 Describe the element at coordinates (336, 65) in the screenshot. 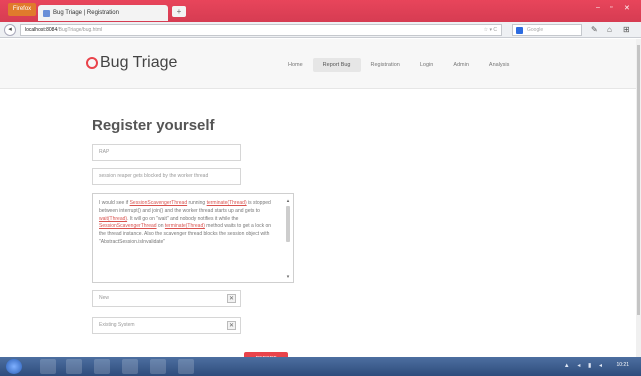

I see `menu-report-bug: Report Bug` at that location.